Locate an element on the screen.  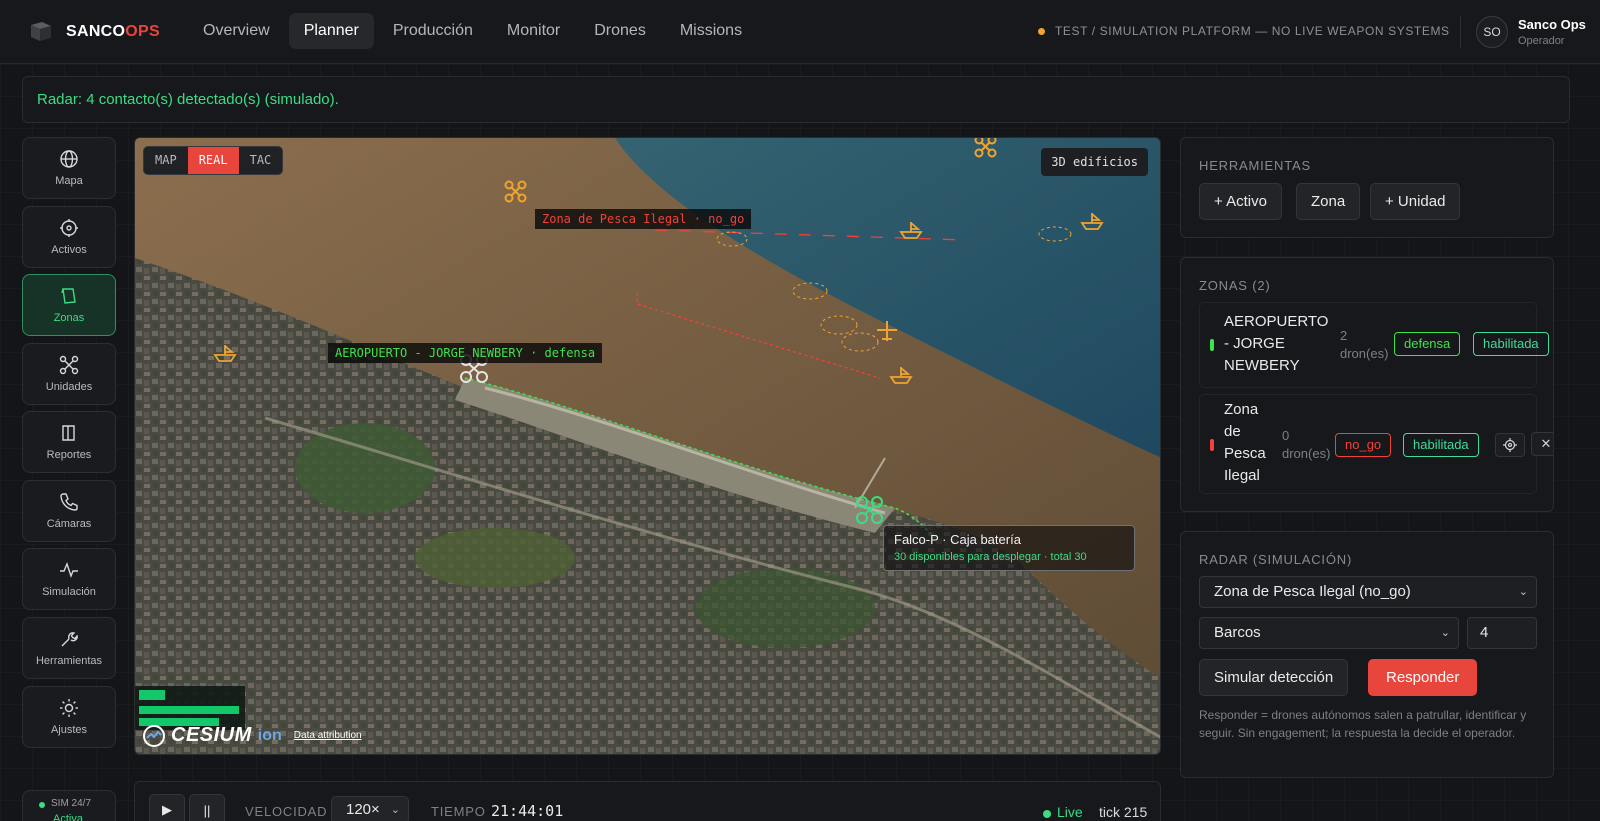
sidebar-item-label: Activos is located at coordinates (69, 250).